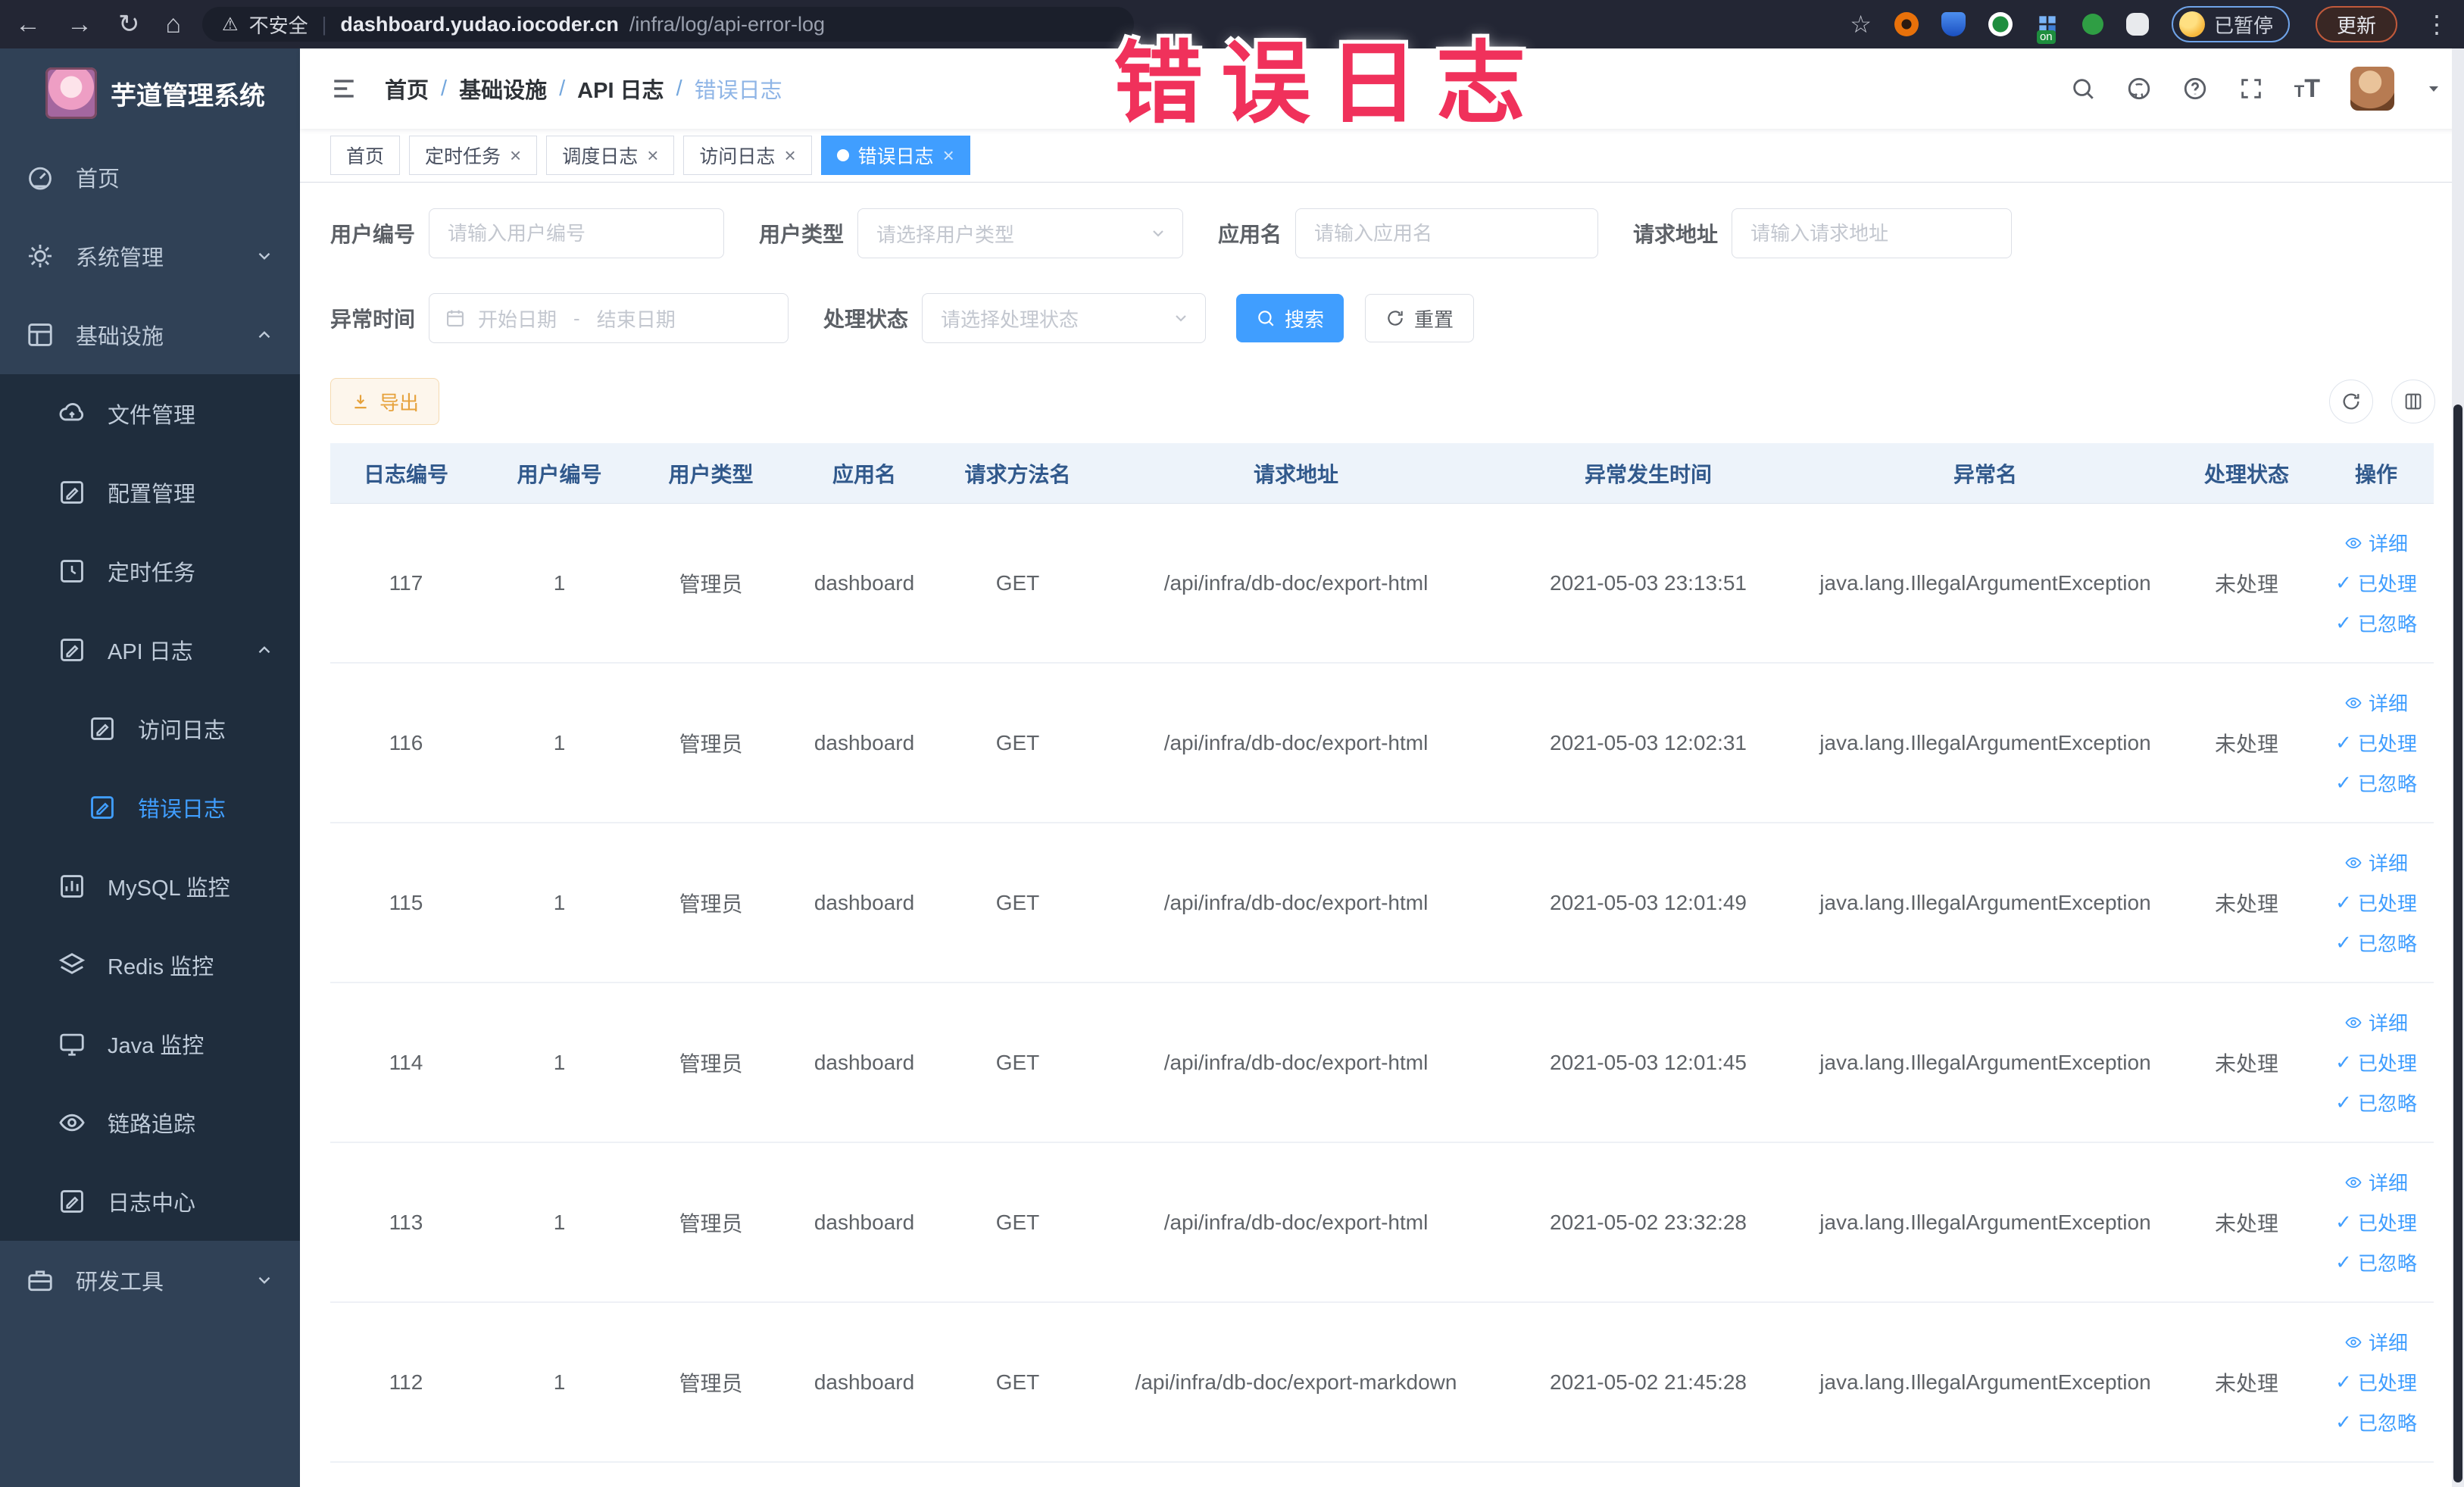  What do you see at coordinates (2457, 943) in the screenshot?
I see `scrollbar-thumb` at bounding box center [2457, 943].